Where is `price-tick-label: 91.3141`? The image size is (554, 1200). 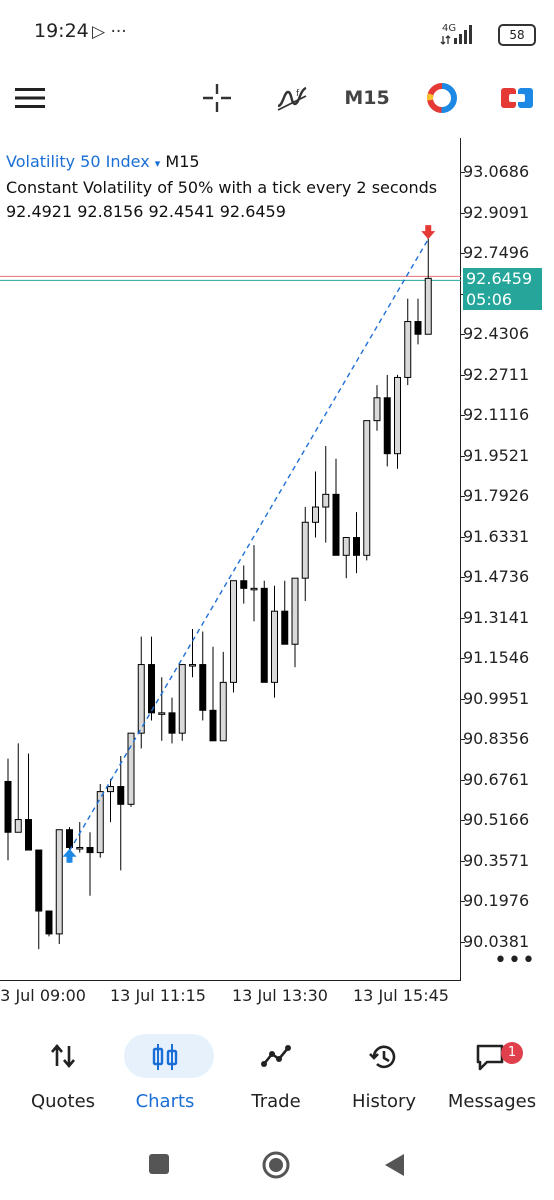 price-tick-label: 91.3141 is located at coordinates (494, 617).